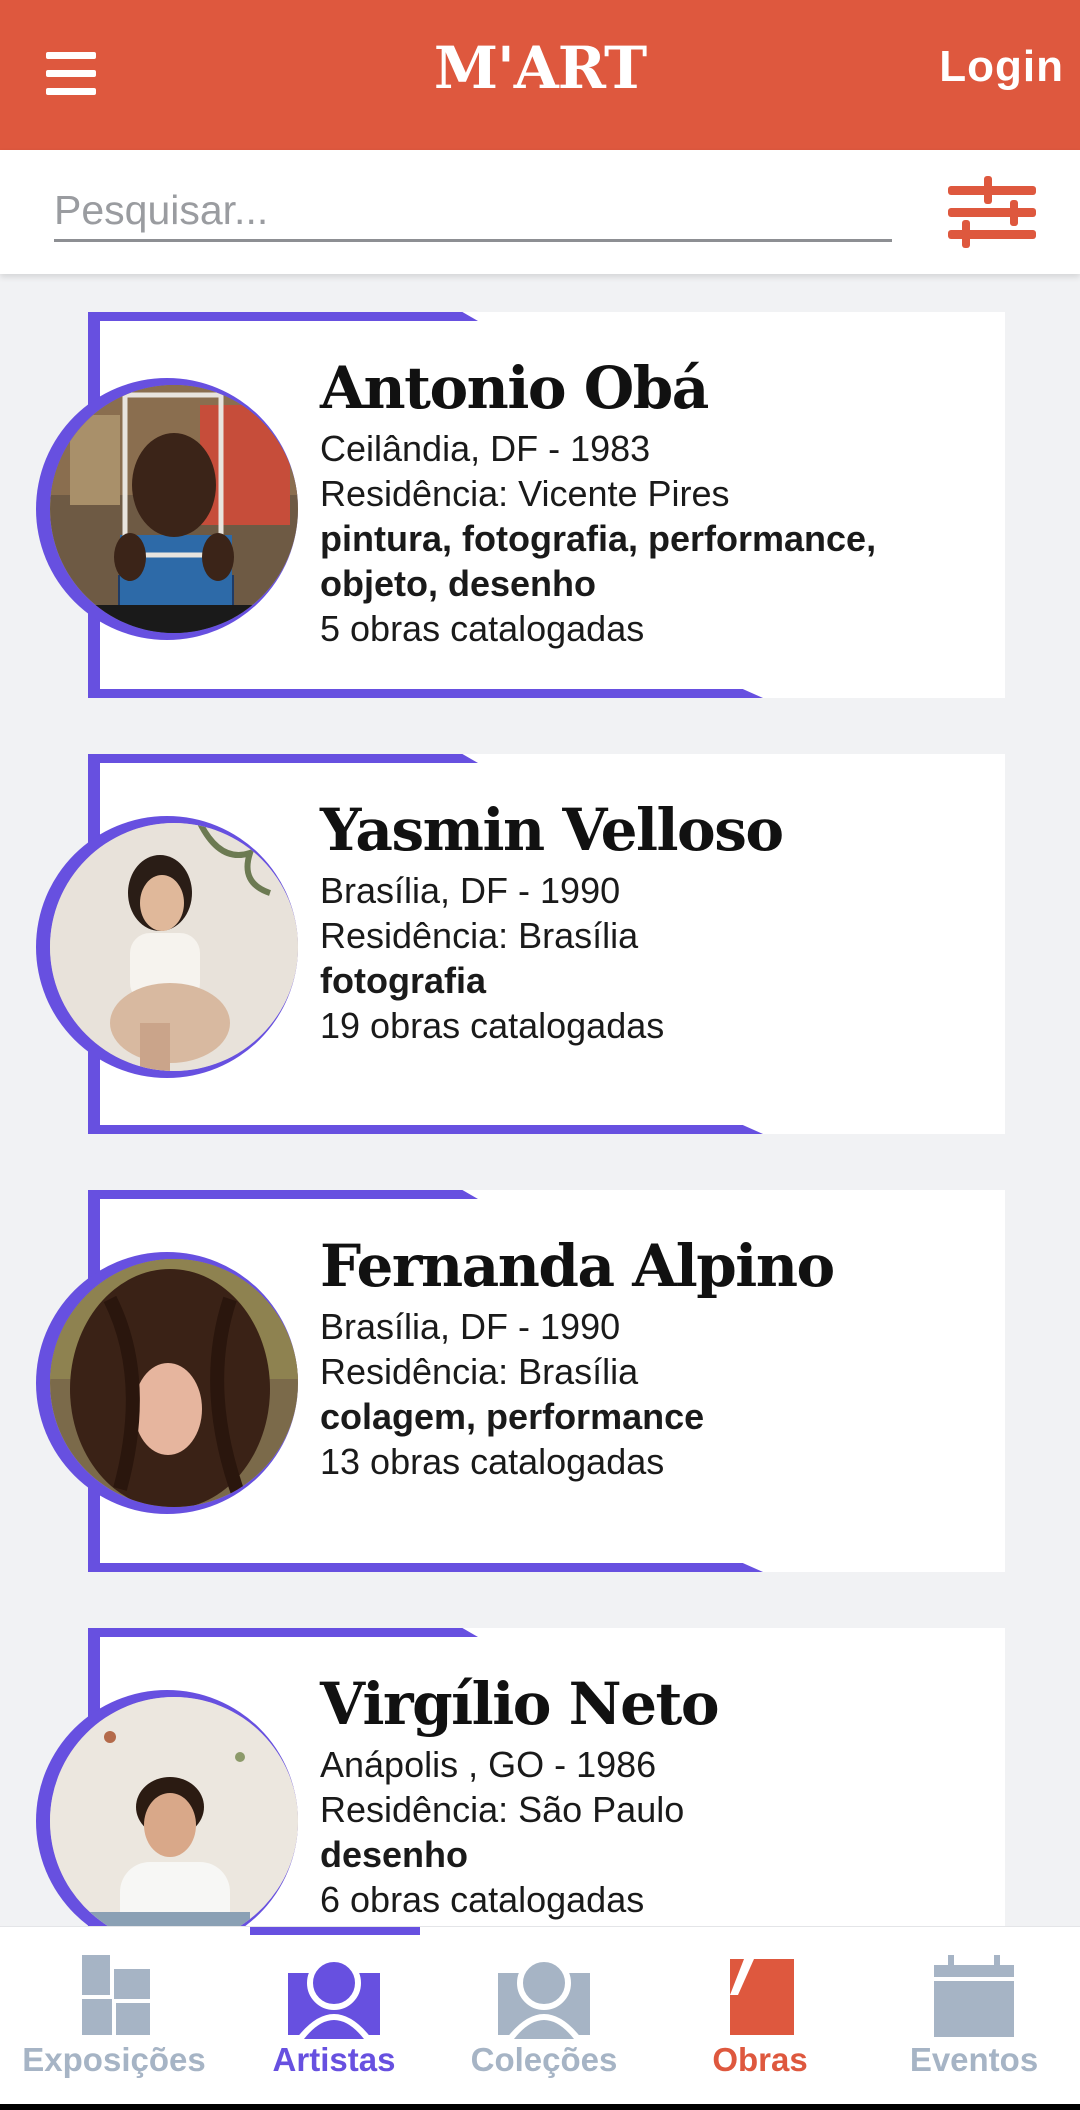  I want to click on artist-media: objeto, desenho, so click(458, 583).